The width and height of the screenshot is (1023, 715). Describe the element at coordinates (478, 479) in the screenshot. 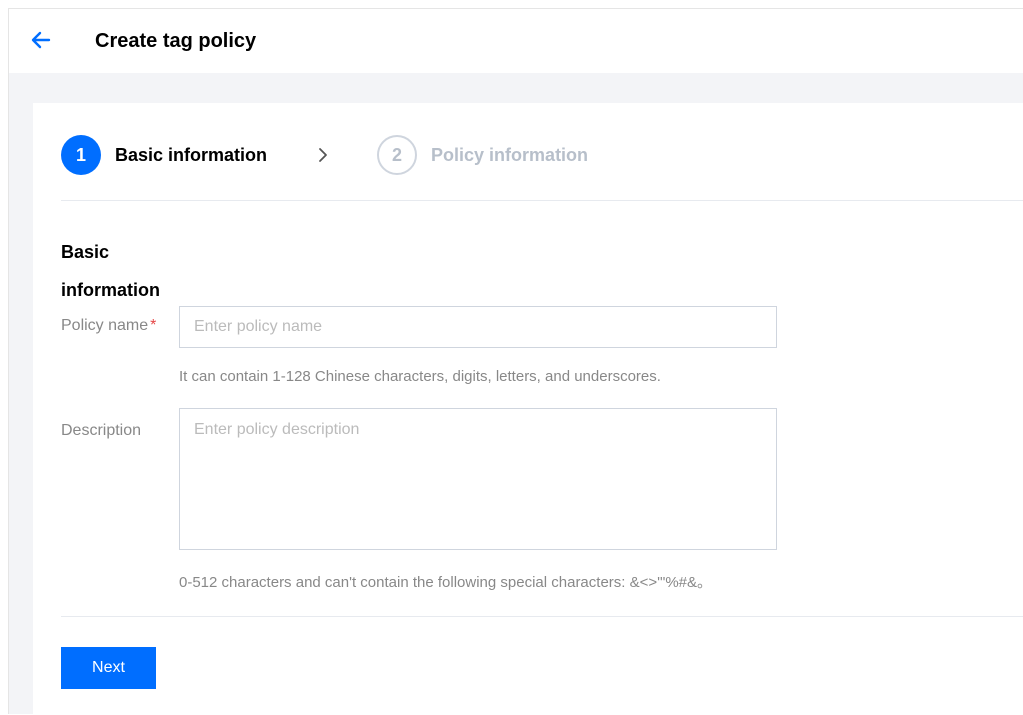

I see `description-textarea` at that location.